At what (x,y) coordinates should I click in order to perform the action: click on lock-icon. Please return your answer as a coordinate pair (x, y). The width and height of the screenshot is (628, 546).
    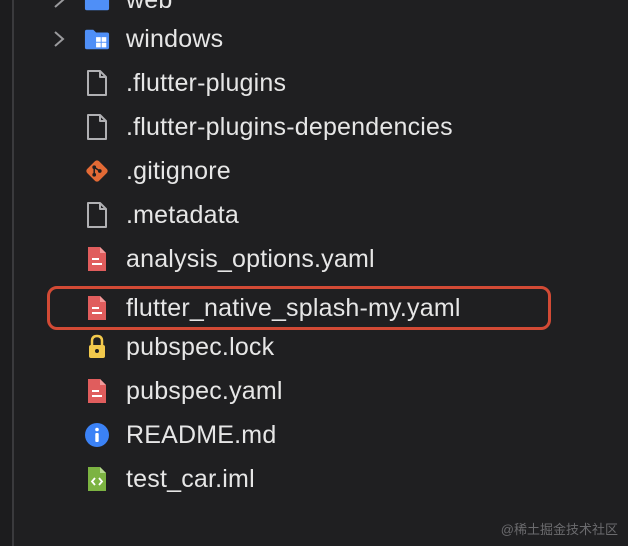
    Looking at the image, I should click on (97, 347).